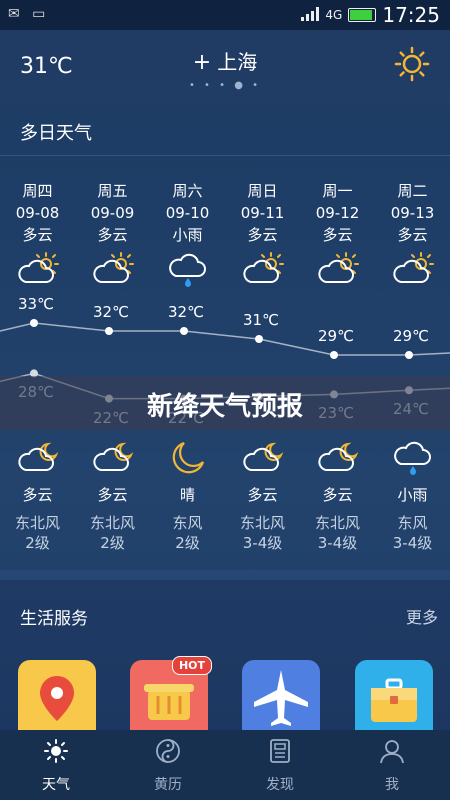  Describe the element at coordinates (168, 766) in the screenshot. I see `tab-almanac: 黄历` at that location.